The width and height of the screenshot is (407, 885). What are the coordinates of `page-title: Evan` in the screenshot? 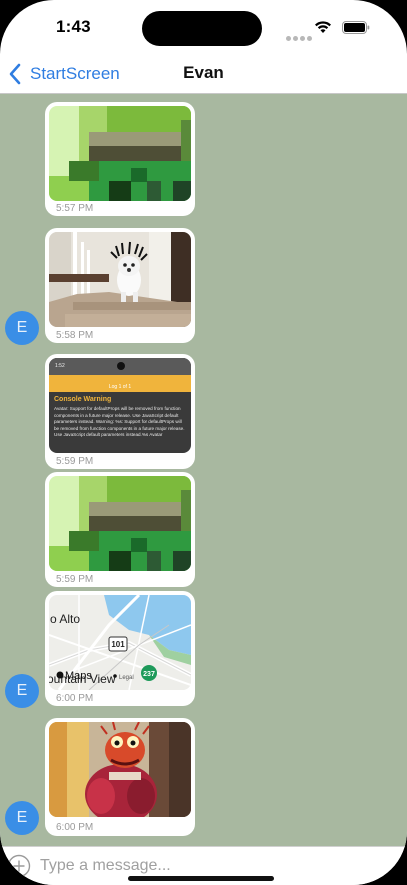 It's located at (203, 72).